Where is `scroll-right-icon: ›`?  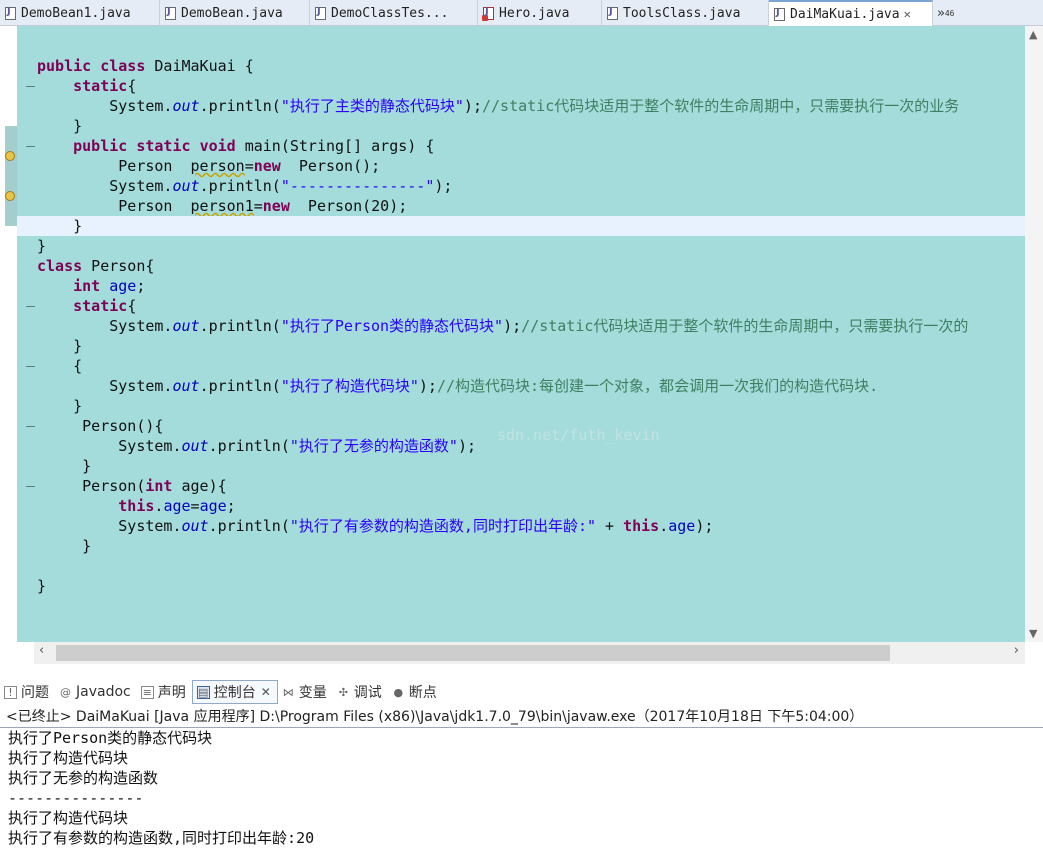
scroll-right-icon: › is located at coordinates (1016, 650).